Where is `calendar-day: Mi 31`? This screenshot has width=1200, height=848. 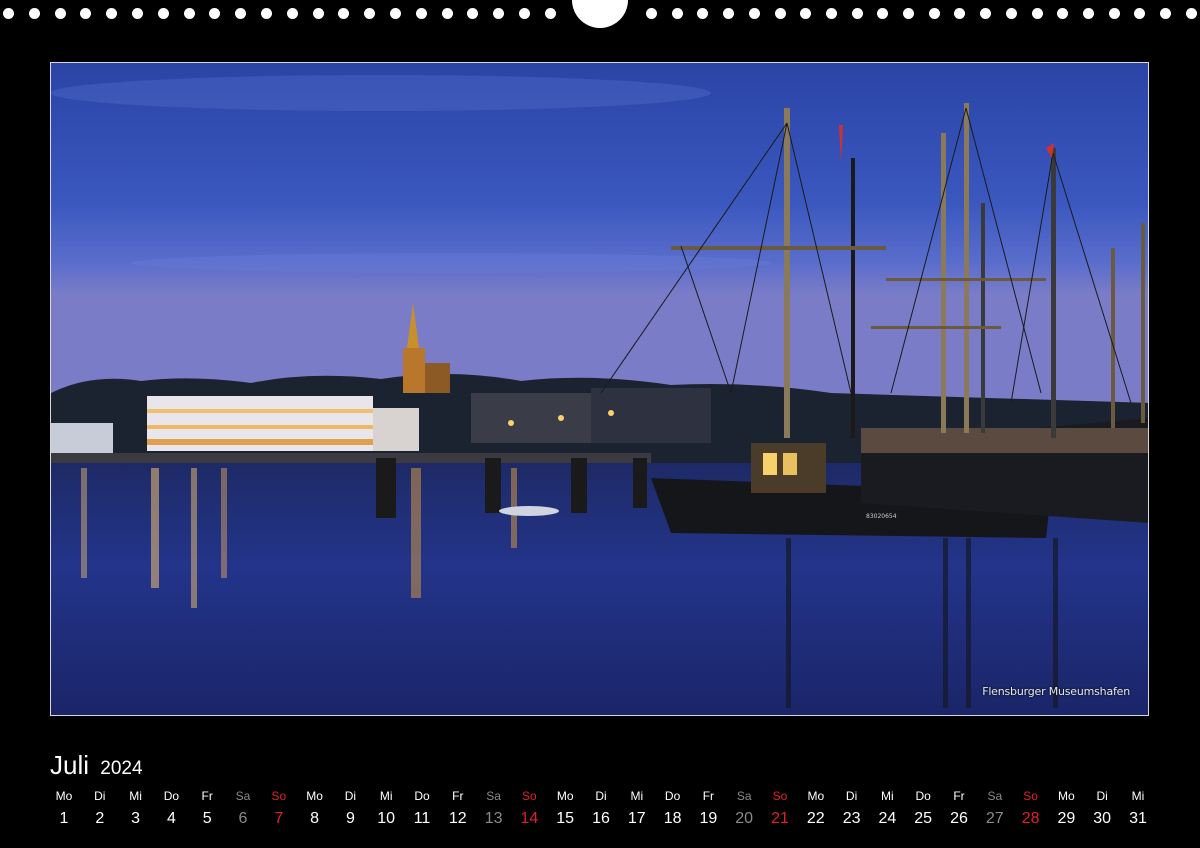
calendar-day: Mi 31 is located at coordinates (1138, 808).